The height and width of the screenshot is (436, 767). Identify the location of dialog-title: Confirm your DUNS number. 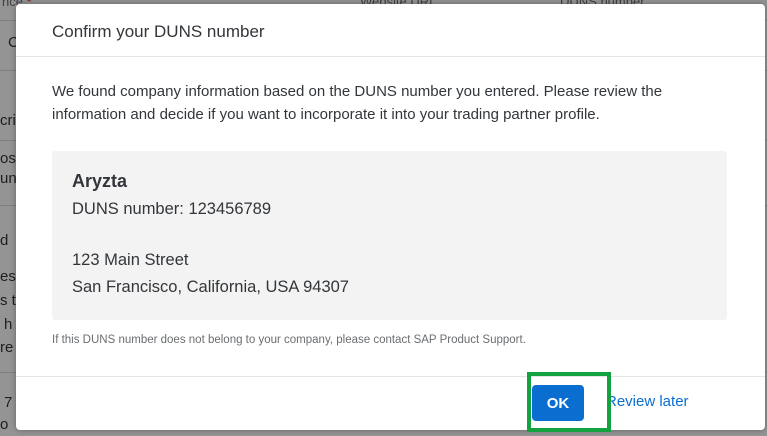
(158, 31).